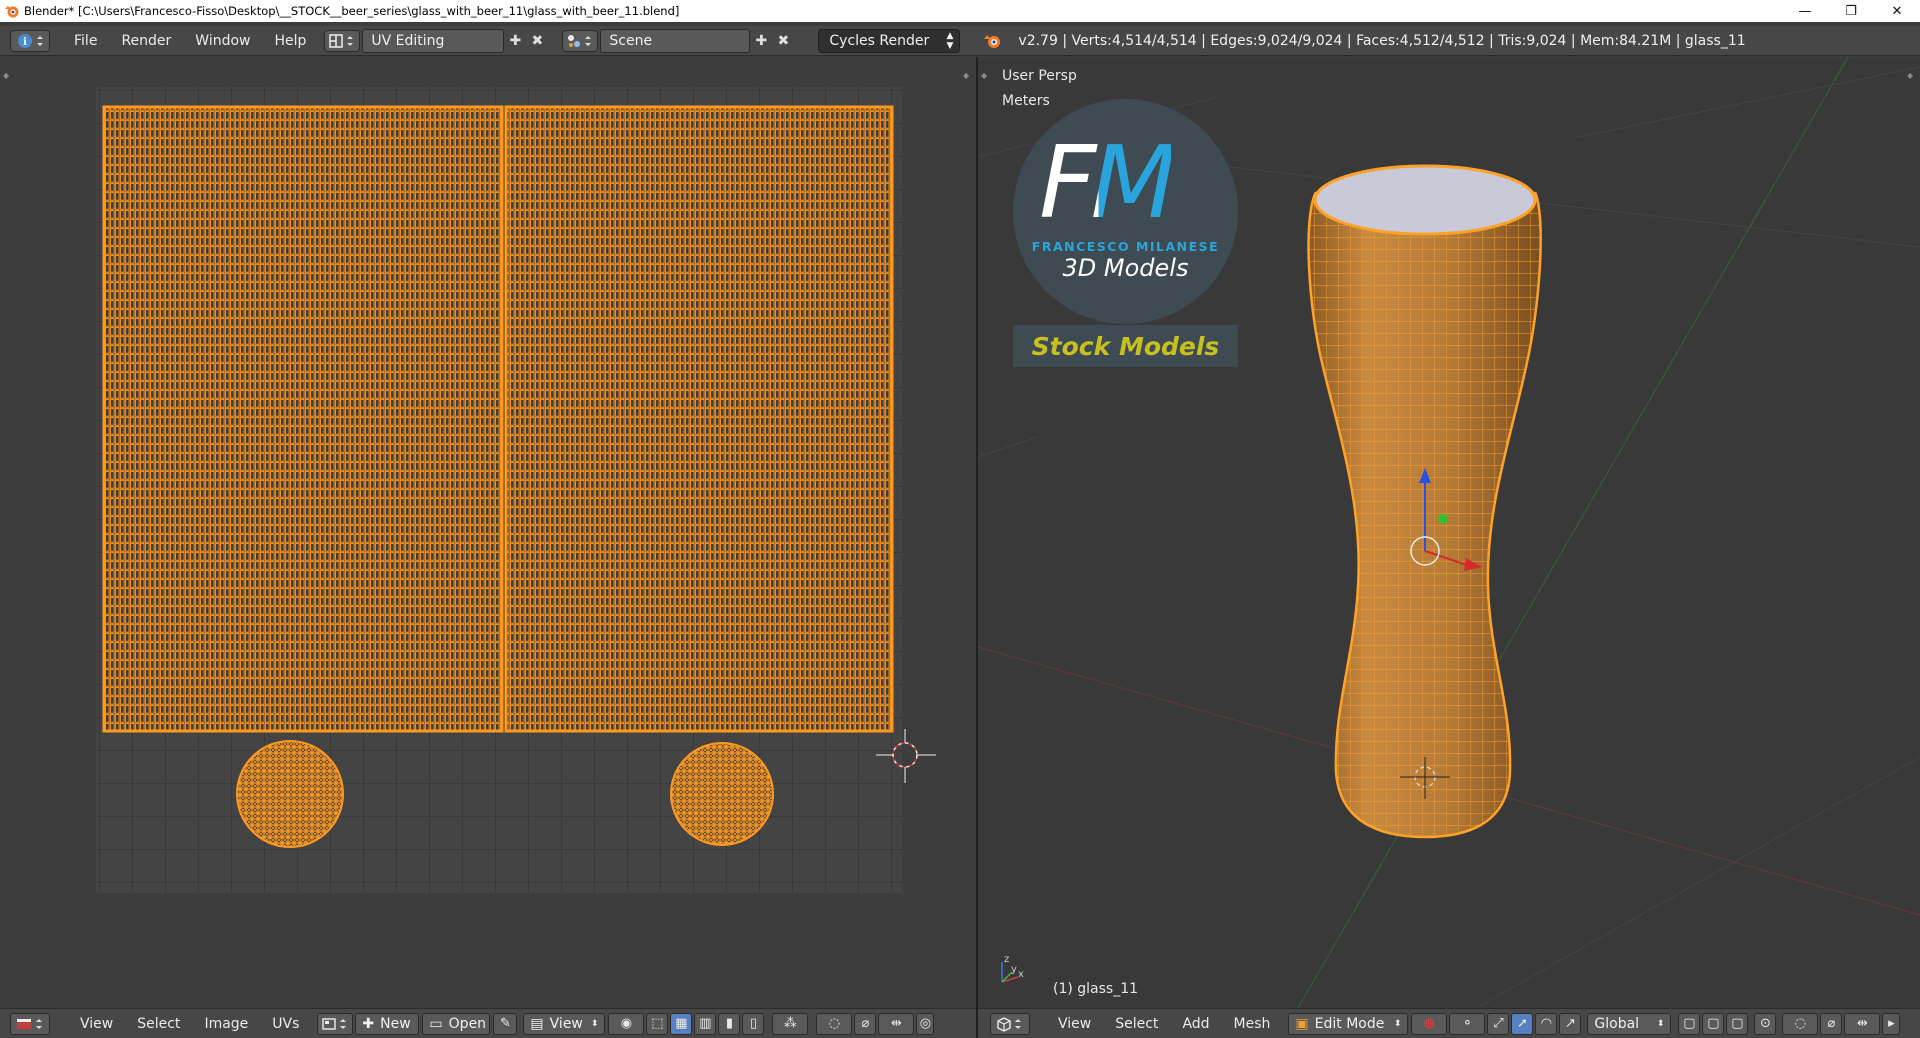 This screenshot has width=1920, height=1038. What do you see at coordinates (1467, 1023) in the screenshot?
I see `pivot-point-button: ⚬` at bounding box center [1467, 1023].